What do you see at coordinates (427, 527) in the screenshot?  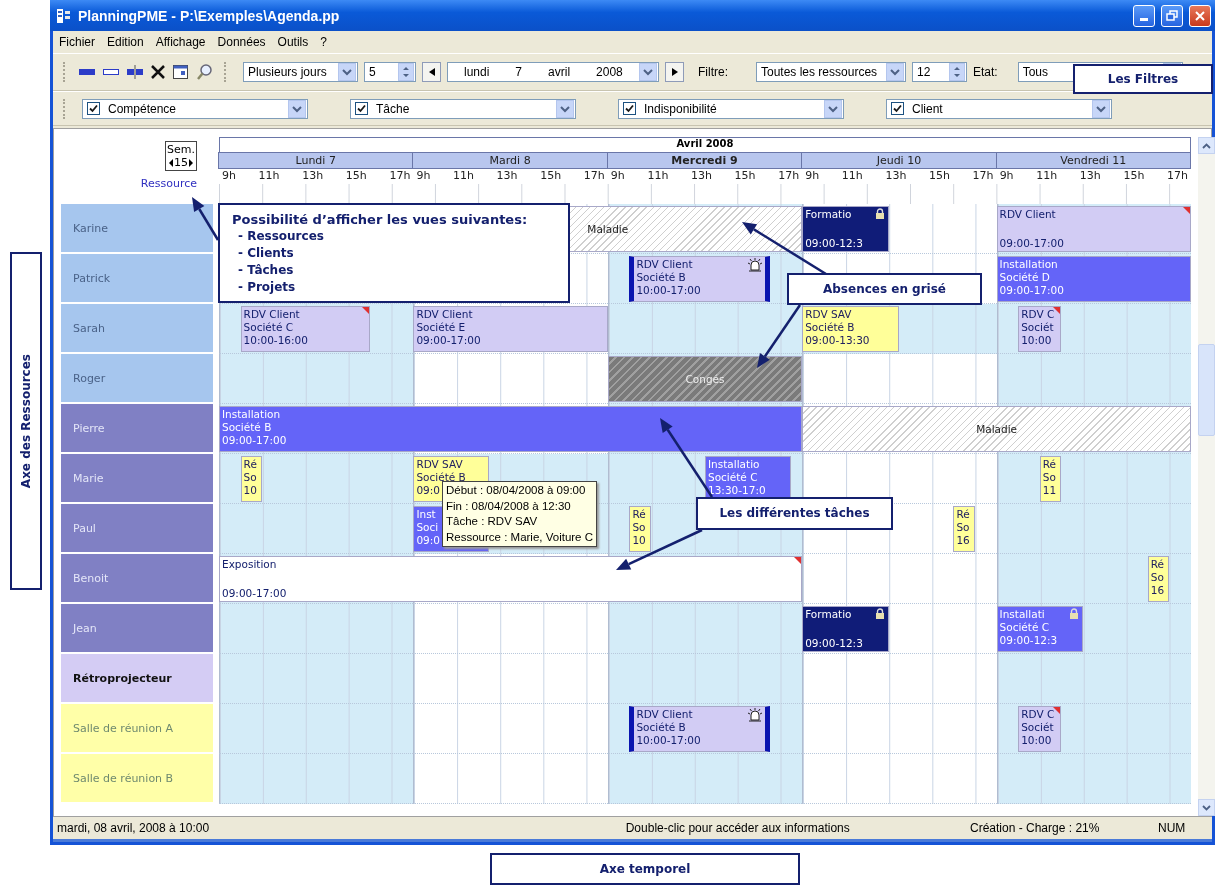 I see `event-text: Soci` at bounding box center [427, 527].